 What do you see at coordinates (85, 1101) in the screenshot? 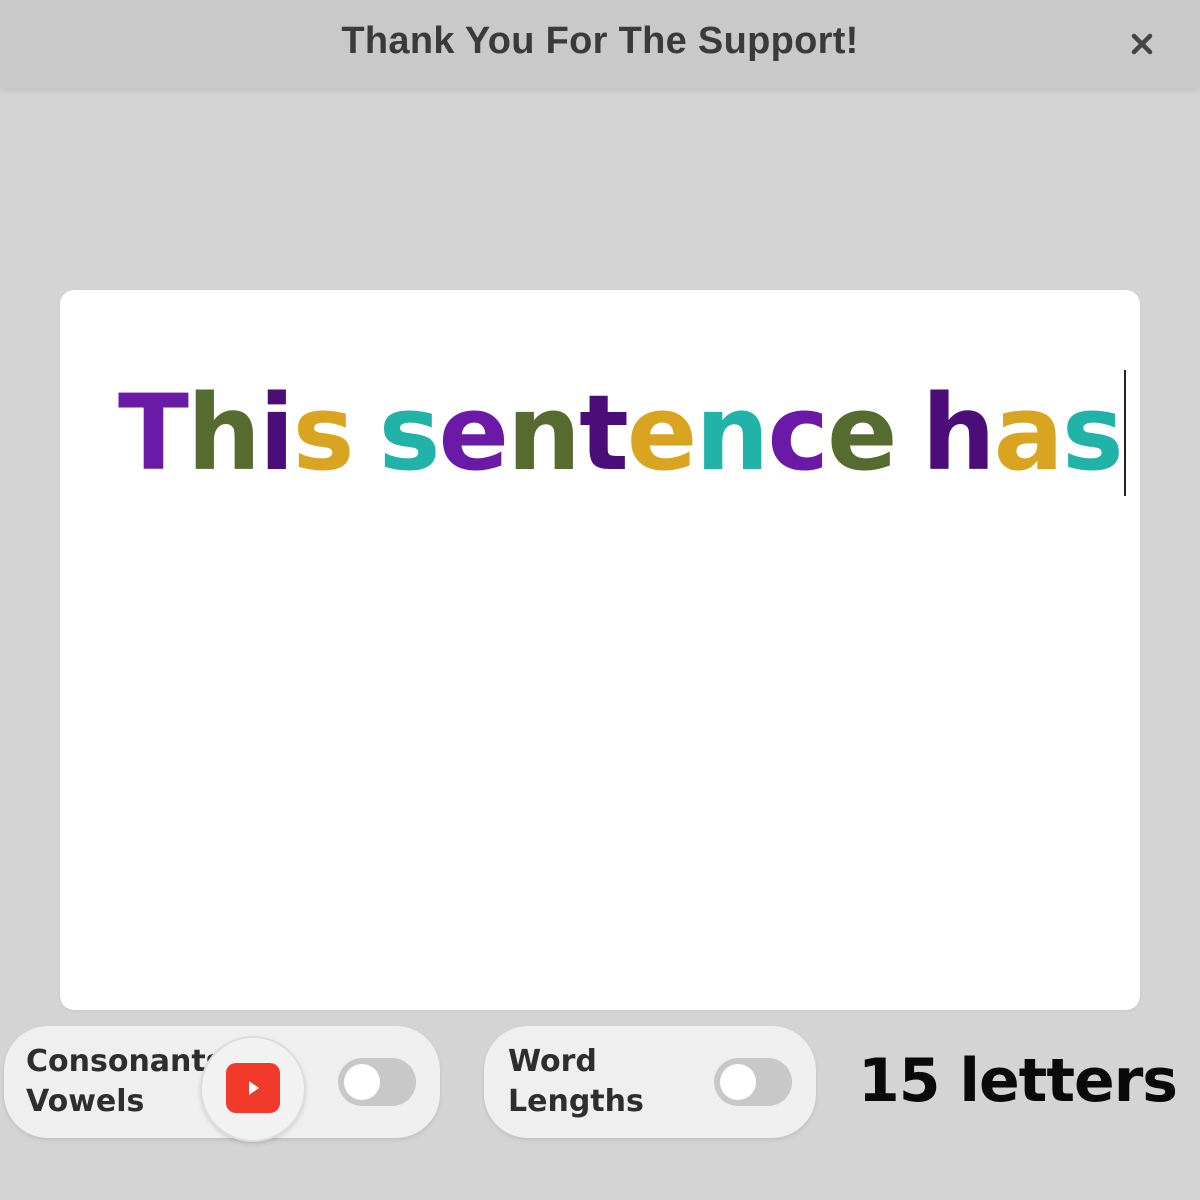
I see `vowels-label: Vowels` at bounding box center [85, 1101].